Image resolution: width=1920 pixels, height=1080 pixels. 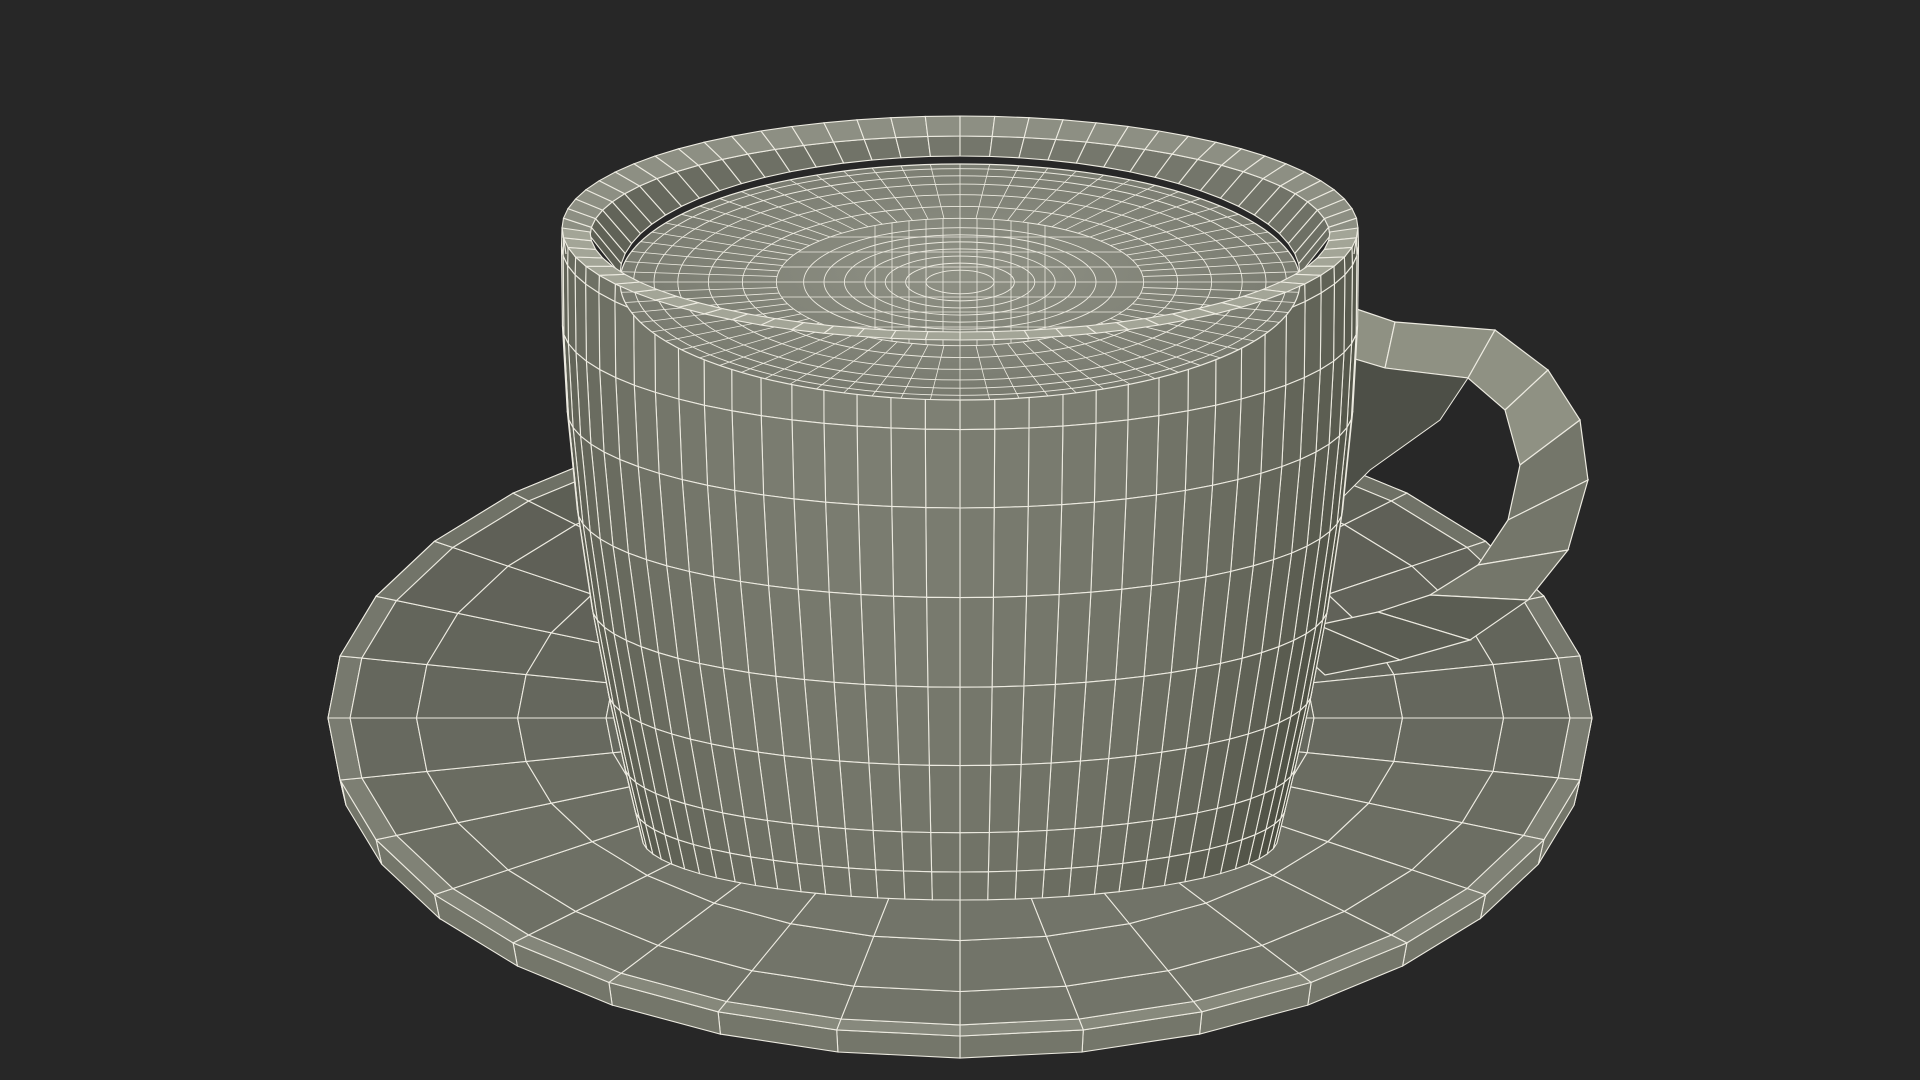 What do you see at coordinates (960, 282) in the screenshot?
I see `coffee-surface` at bounding box center [960, 282].